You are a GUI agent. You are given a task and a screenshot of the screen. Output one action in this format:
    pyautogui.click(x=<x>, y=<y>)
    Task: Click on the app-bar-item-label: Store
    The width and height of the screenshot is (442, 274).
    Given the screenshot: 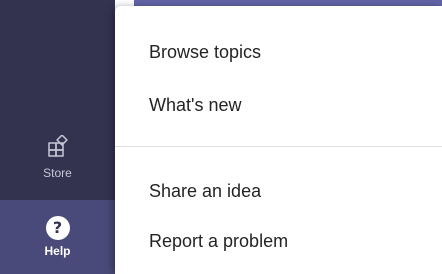 What is the action you would take?
    pyautogui.click(x=57, y=172)
    